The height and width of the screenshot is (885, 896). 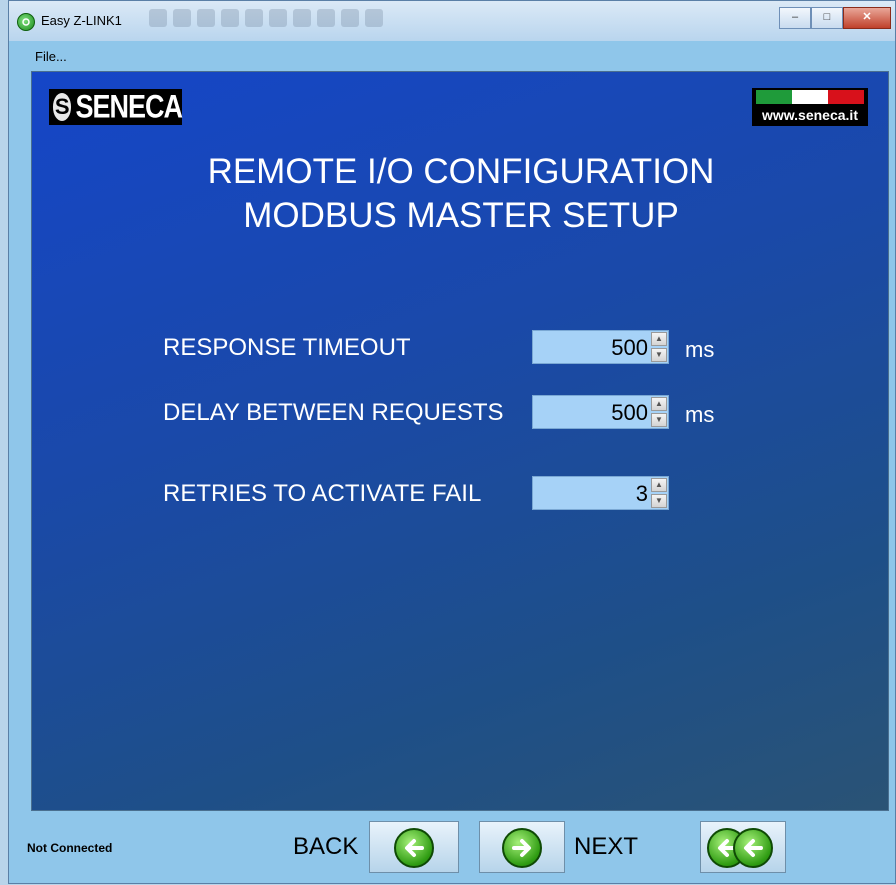 I want to click on retries-to-activate-fail-value: 3, so click(x=641, y=493).